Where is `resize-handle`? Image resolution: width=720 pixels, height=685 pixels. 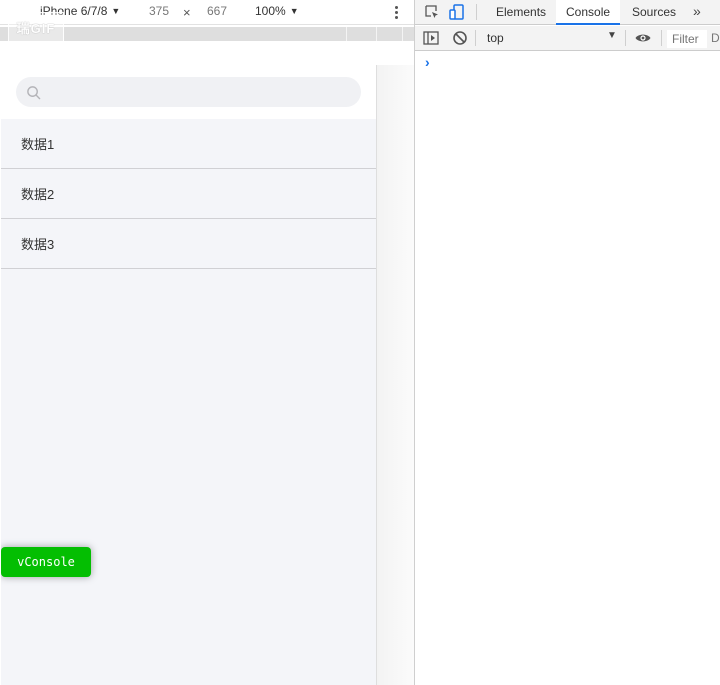 resize-handle is located at coordinates (395, 375).